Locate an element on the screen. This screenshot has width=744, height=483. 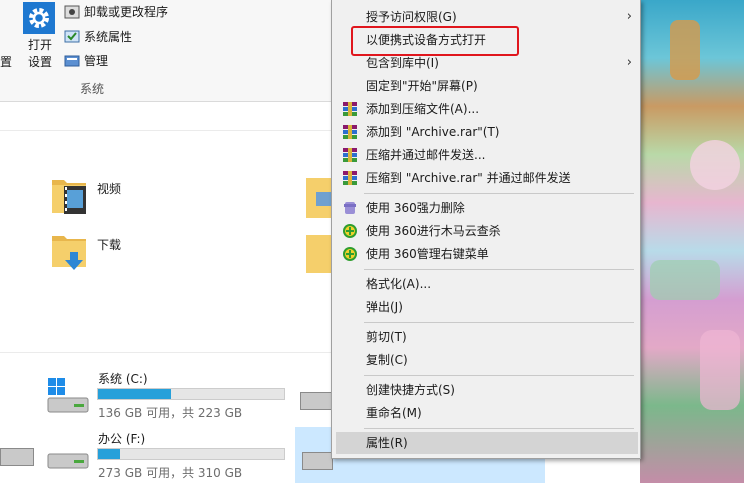
drive-free-space: 136 GB 可用，共 223 GB is located at coordinates (170, 413).